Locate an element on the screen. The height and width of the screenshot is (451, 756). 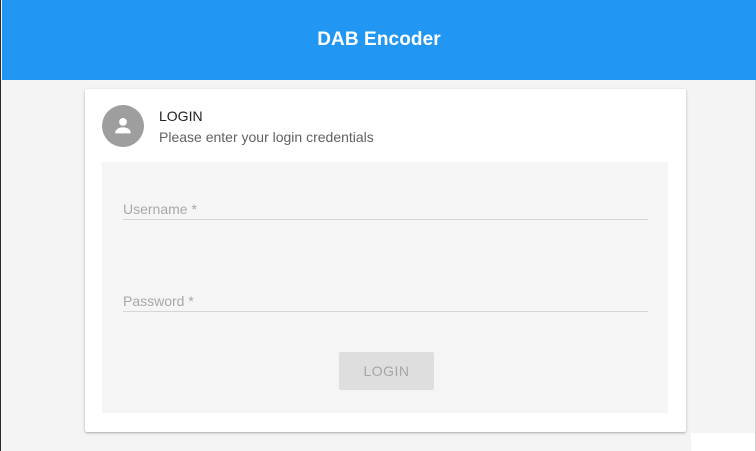
login-button: LOGIN is located at coordinates (386, 371).